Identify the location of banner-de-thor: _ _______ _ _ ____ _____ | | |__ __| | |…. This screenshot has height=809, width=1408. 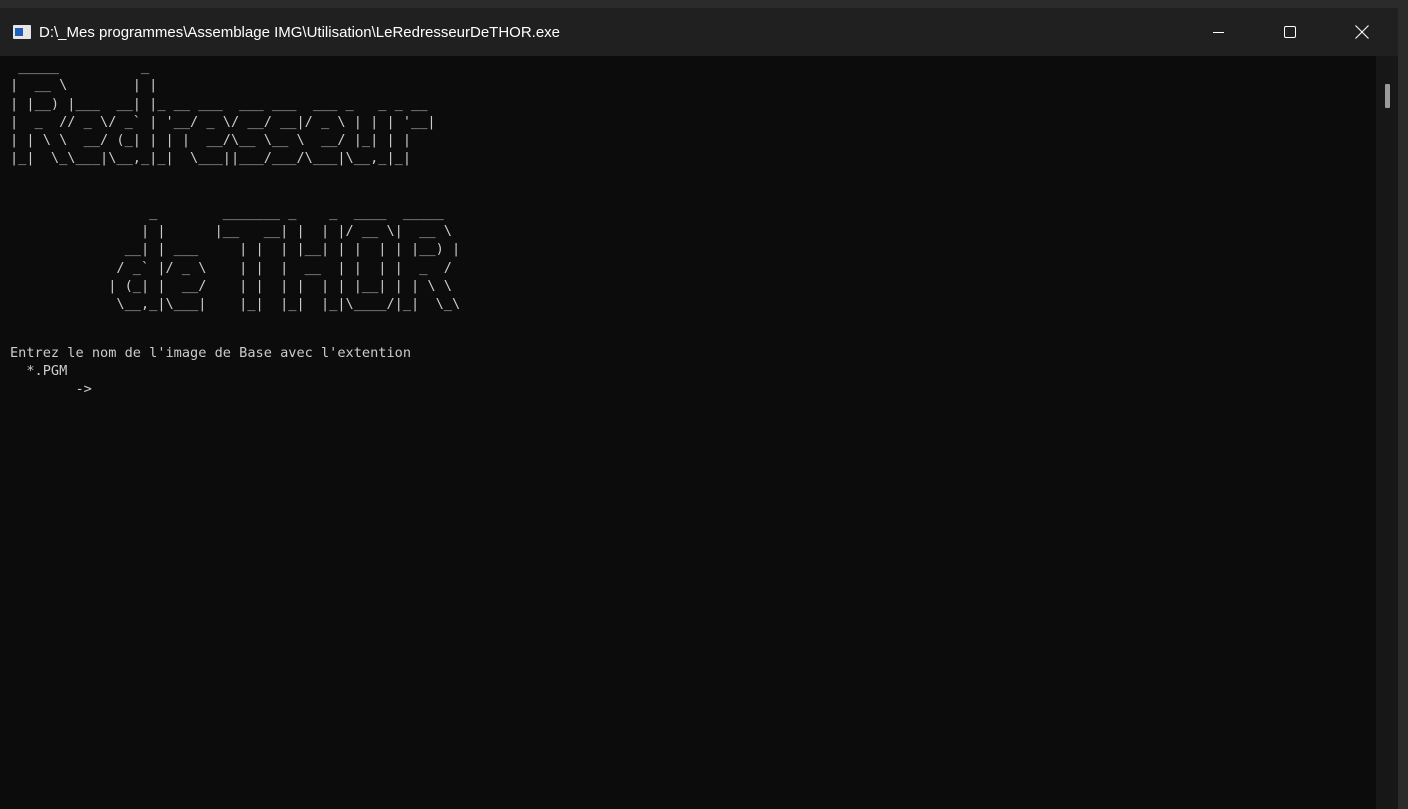
(284, 258).